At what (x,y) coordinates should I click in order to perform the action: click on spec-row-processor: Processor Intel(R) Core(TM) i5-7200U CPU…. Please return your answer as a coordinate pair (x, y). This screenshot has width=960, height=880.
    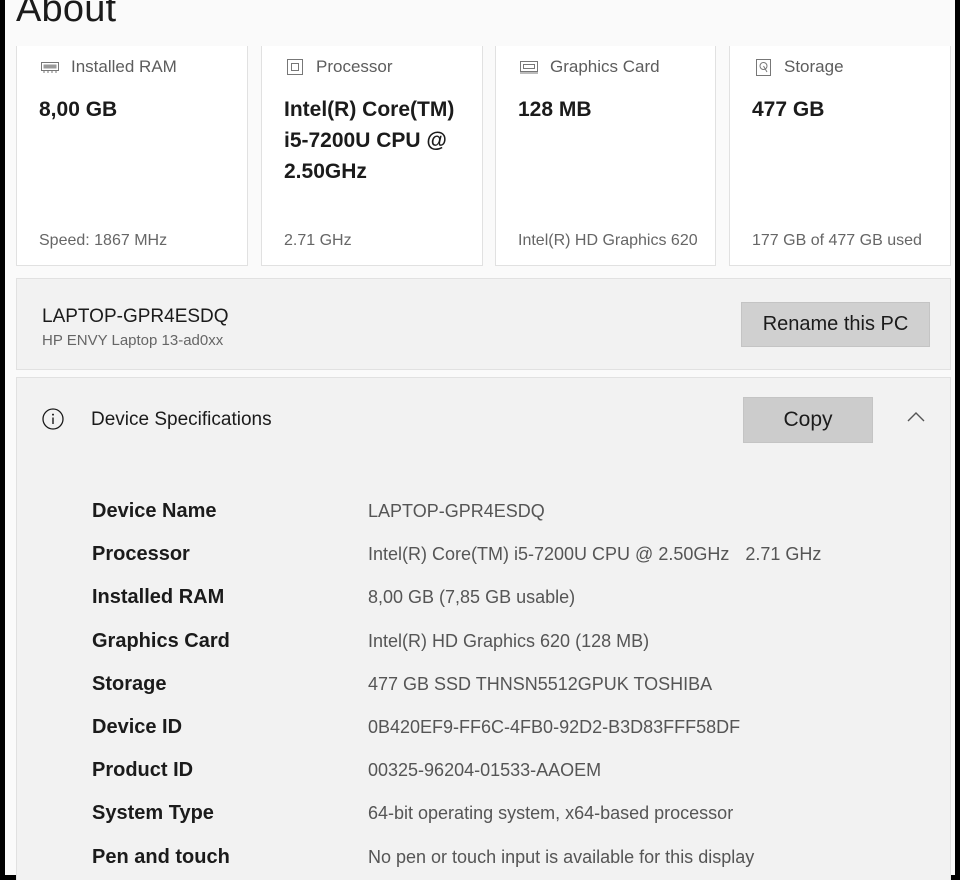
    Looking at the image, I should click on (456, 554).